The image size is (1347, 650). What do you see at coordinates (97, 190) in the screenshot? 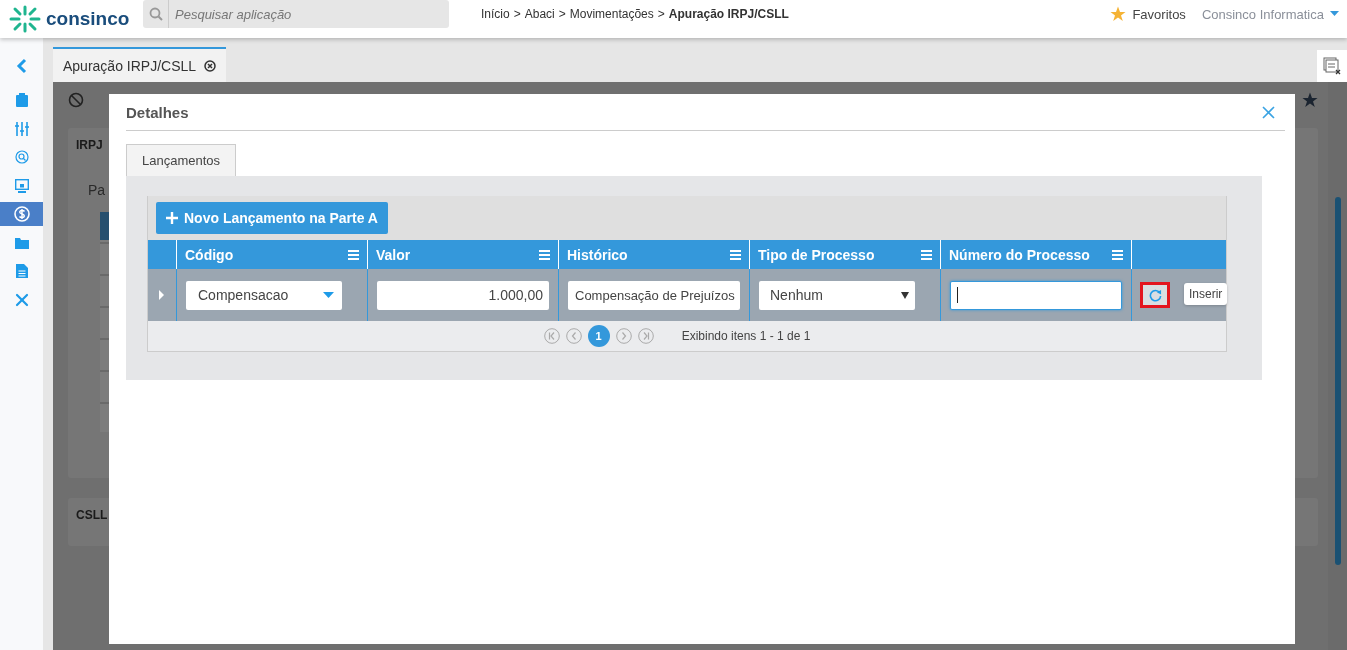
I see `panel-tab-label: Pa` at bounding box center [97, 190].